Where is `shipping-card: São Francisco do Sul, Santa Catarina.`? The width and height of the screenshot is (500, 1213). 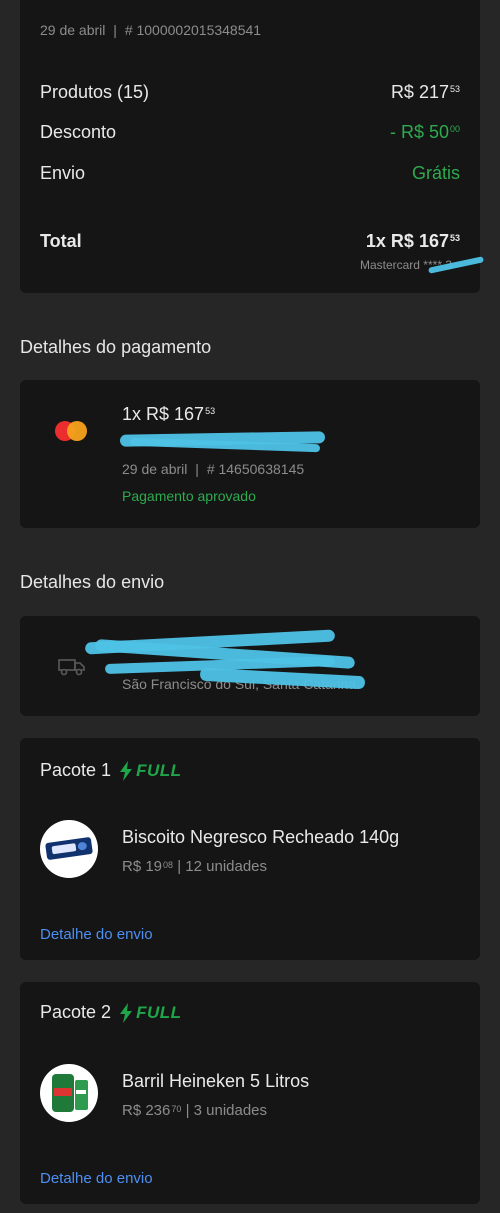 shipping-card: São Francisco do Sul, Santa Catarina. is located at coordinates (250, 666).